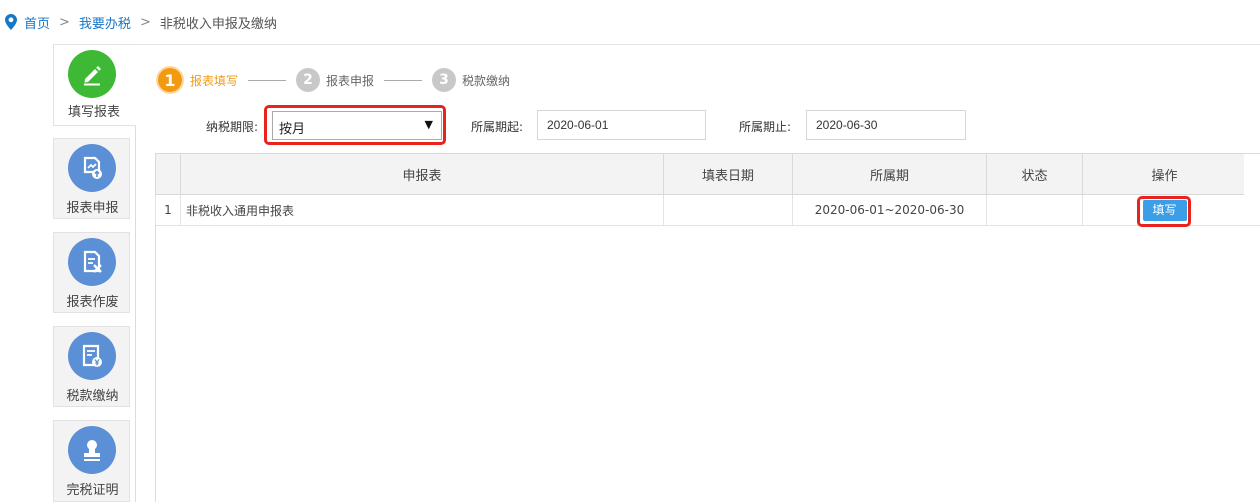 Image resolution: width=1260 pixels, height=502 pixels. What do you see at coordinates (621, 125) in the screenshot?
I see `period-start-input` at bounding box center [621, 125].